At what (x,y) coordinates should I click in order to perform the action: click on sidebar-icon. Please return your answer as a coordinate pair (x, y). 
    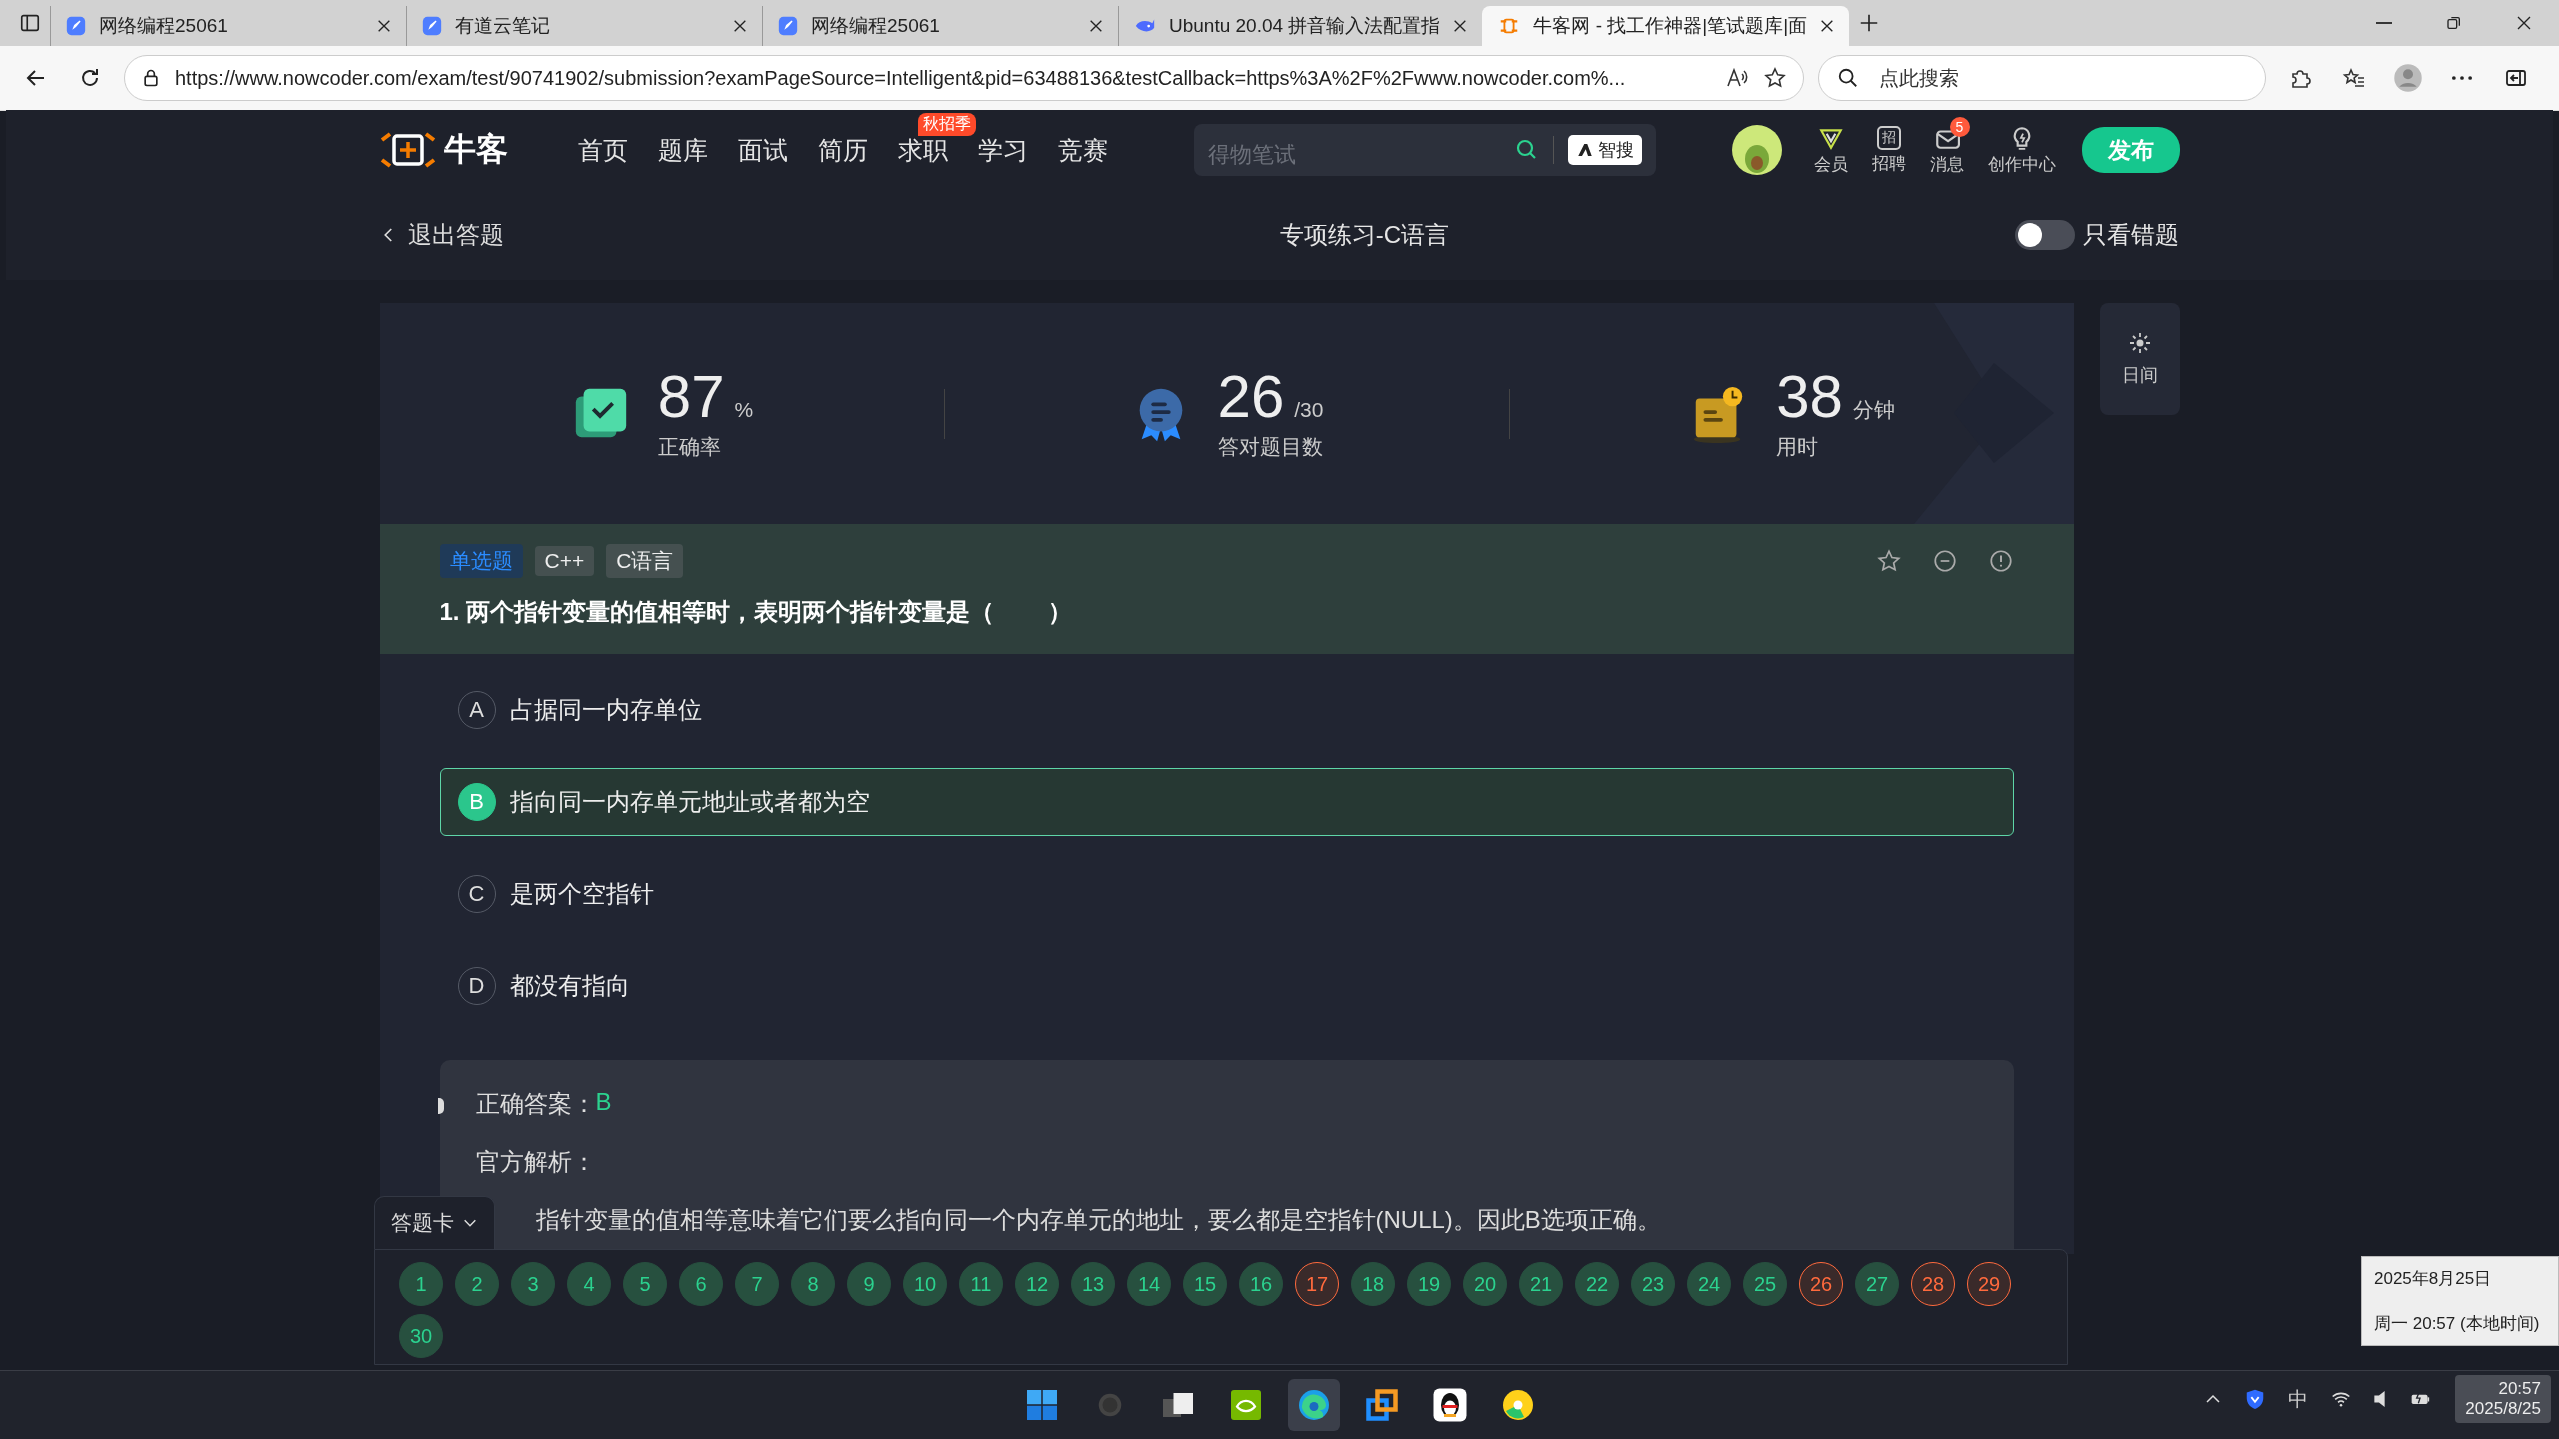
    Looking at the image, I should click on (30, 23).